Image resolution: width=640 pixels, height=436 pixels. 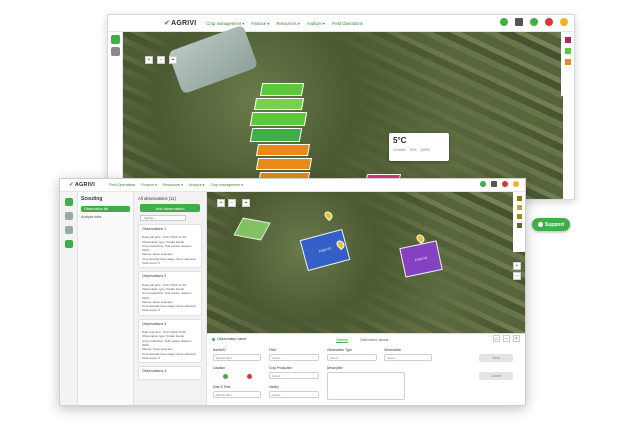 What do you see at coordinates (68, 202) in the screenshot?
I see `home-icon` at bounding box center [68, 202].